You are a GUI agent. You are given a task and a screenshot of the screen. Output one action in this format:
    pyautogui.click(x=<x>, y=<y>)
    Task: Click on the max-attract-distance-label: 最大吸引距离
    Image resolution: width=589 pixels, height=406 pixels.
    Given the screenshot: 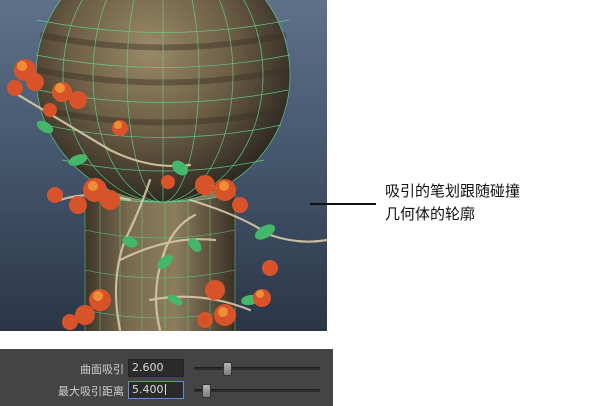 What is the action you would take?
    pyautogui.click(x=91, y=391)
    